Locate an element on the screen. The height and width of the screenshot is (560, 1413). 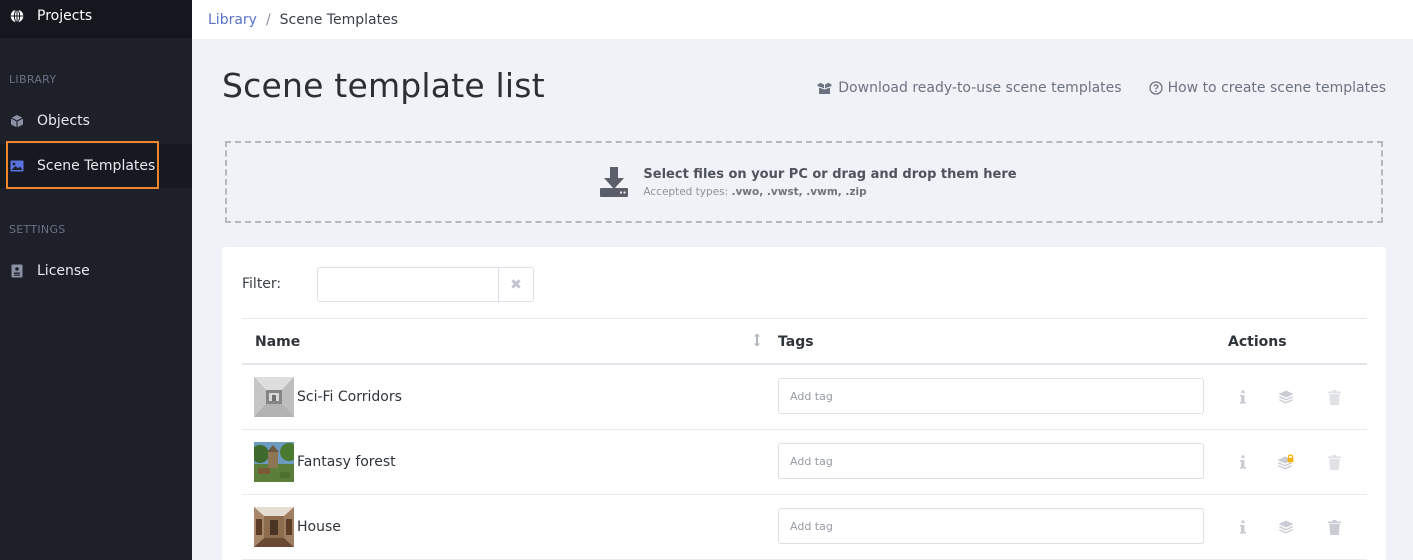
sidebar-section-library: LIBRARY is located at coordinates (33, 79).